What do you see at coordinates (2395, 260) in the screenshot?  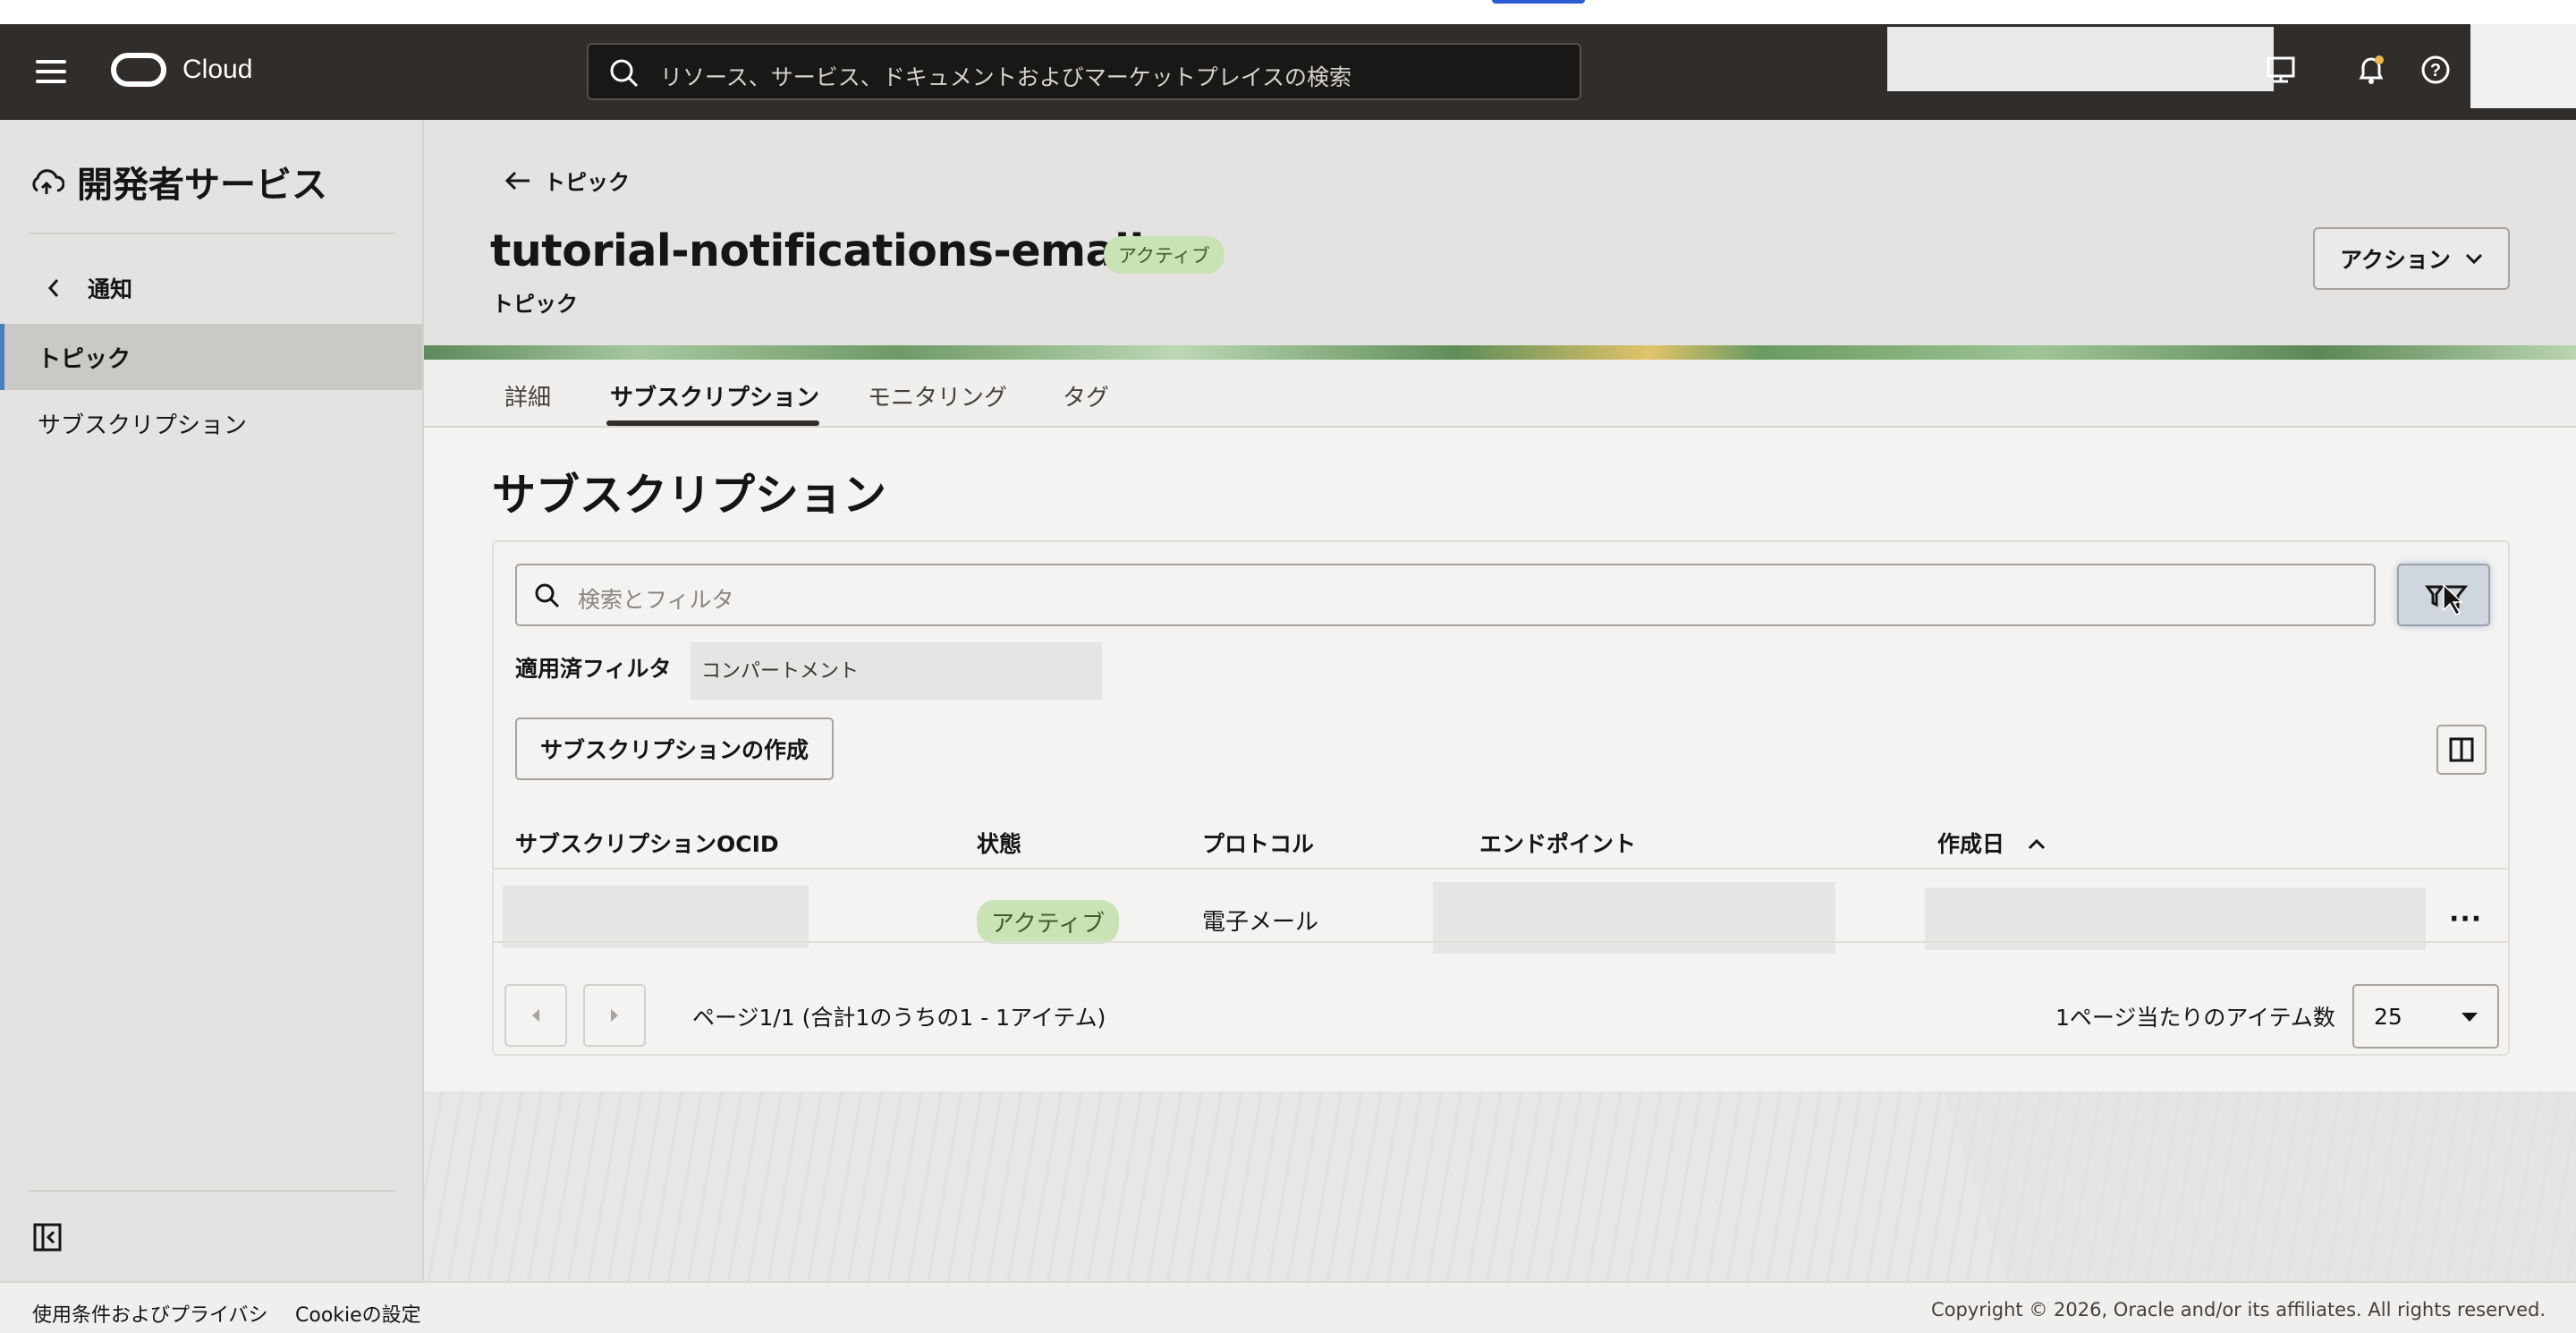 I see `actions-label: アクション` at bounding box center [2395, 260].